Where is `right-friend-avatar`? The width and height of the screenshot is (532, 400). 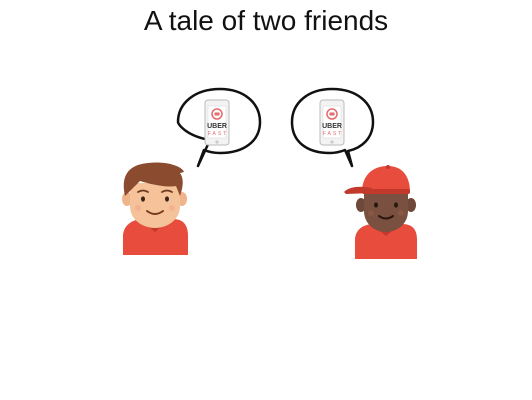
right-friend-avatar is located at coordinates (380, 212).